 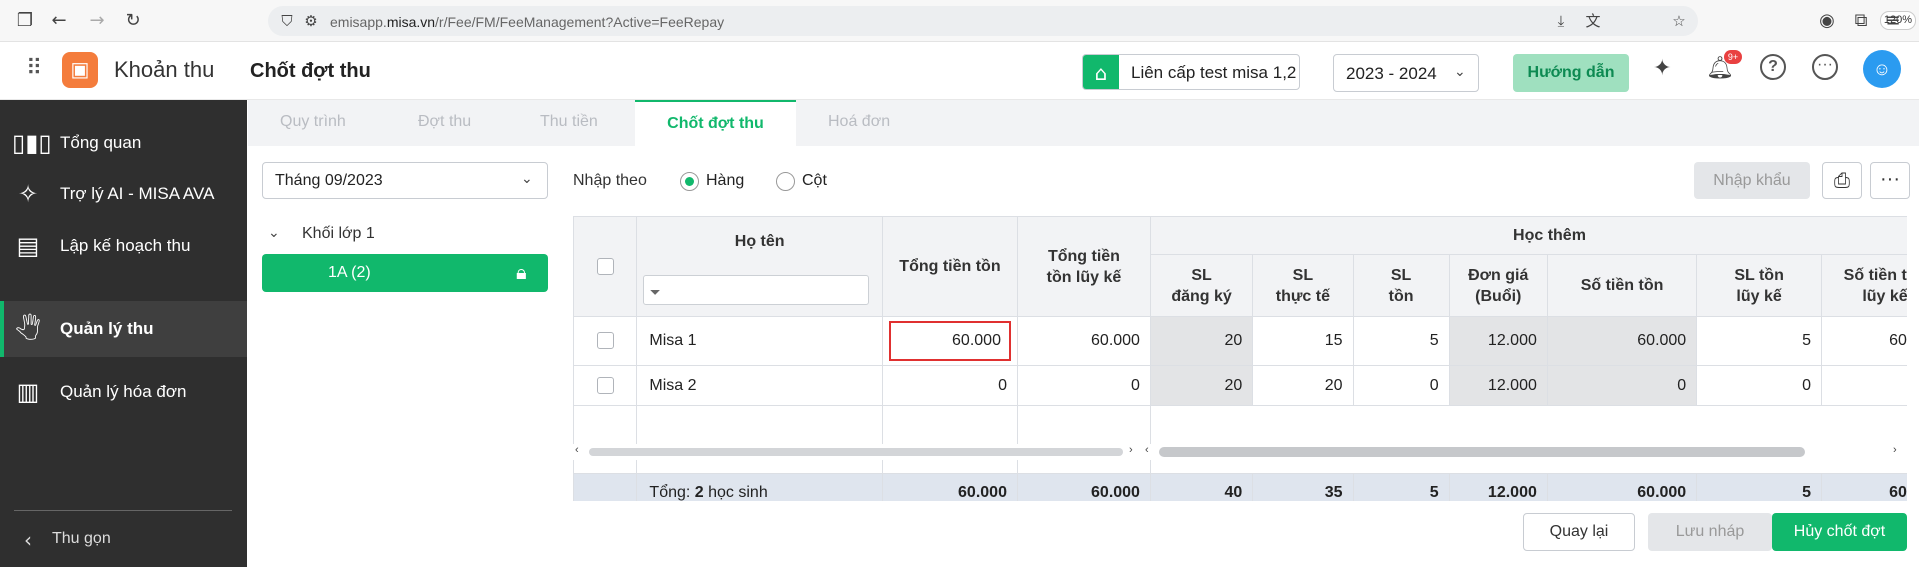 What do you see at coordinates (949, 266) in the screenshot?
I see `col-header-total-remaining: Tổng tiền tồn` at bounding box center [949, 266].